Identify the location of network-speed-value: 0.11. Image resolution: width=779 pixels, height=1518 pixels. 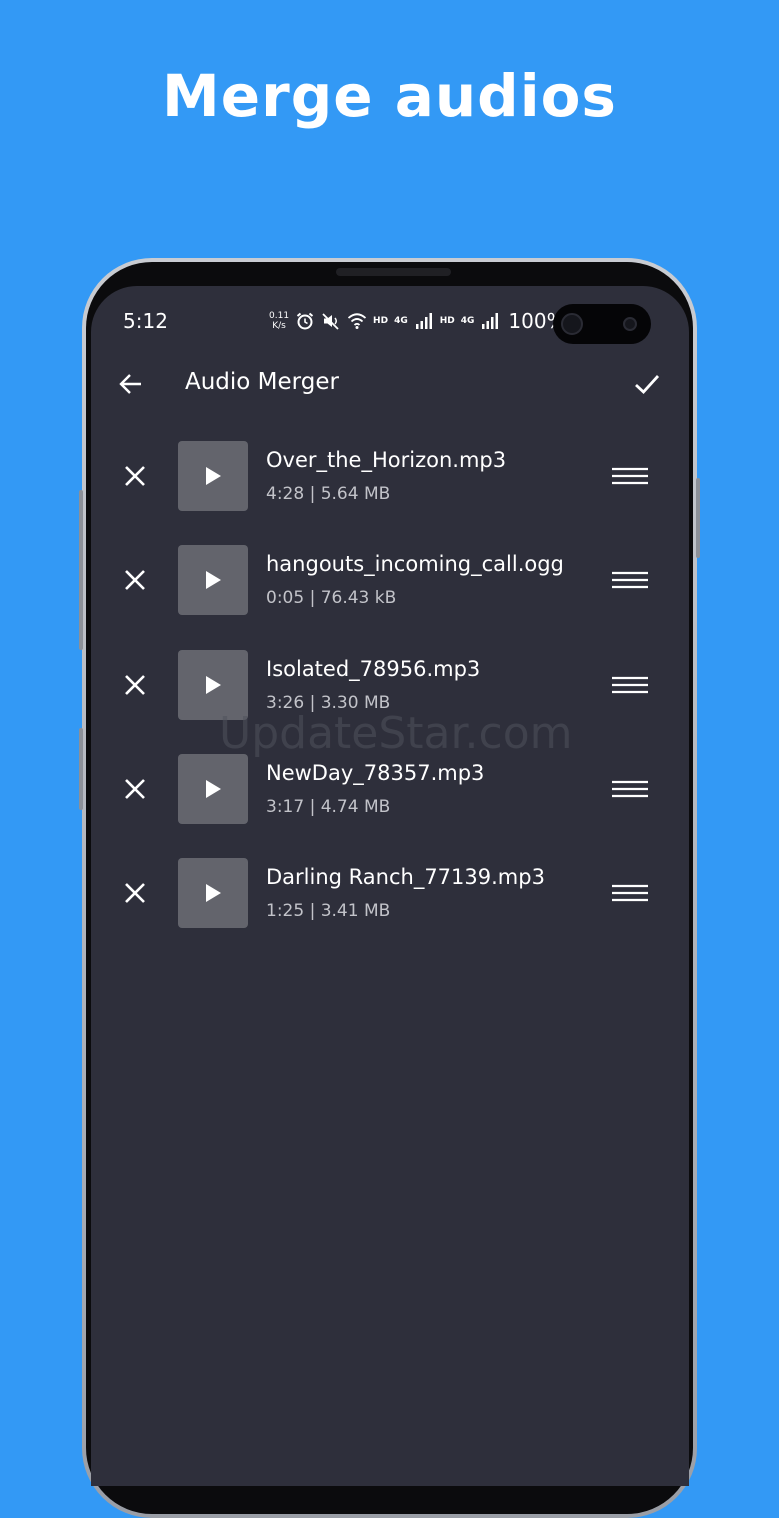
(279, 316).